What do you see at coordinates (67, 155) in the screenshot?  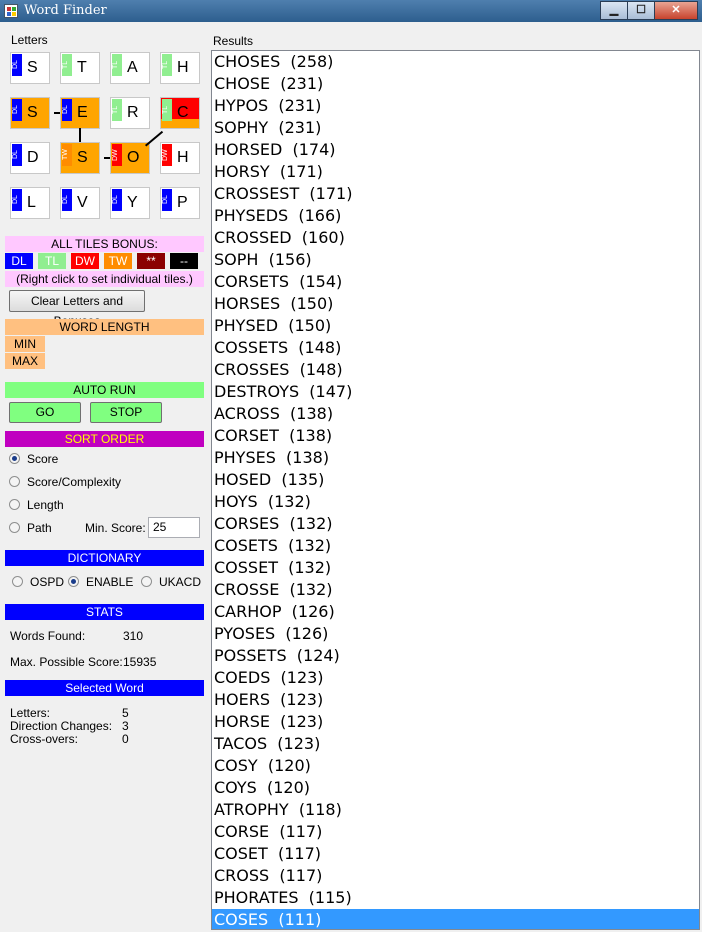 I see `bonus-badge: TW` at bounding box center [67, 155].